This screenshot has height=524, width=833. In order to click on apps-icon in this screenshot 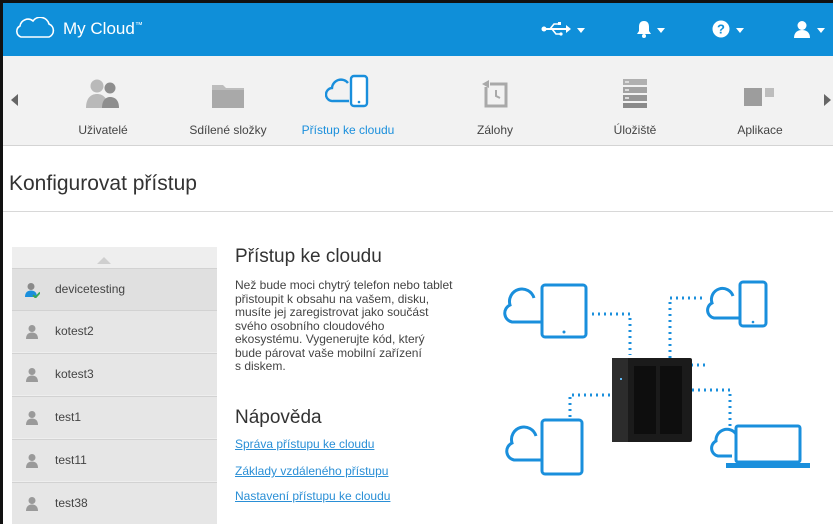, I will do `click(759, 97)`.